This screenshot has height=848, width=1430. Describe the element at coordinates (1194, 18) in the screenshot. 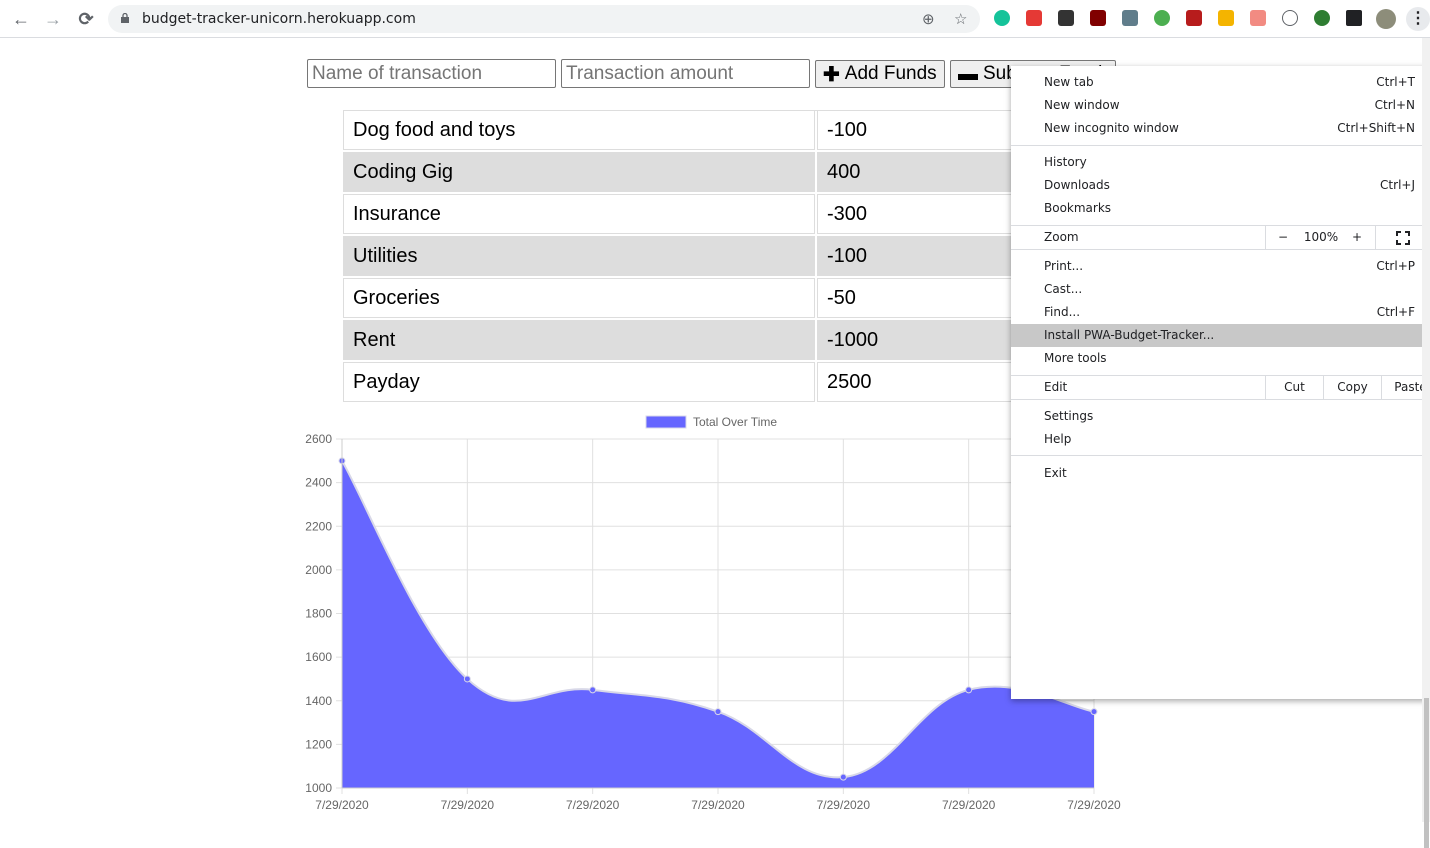

I see `pdf-extension-icon` at that location.